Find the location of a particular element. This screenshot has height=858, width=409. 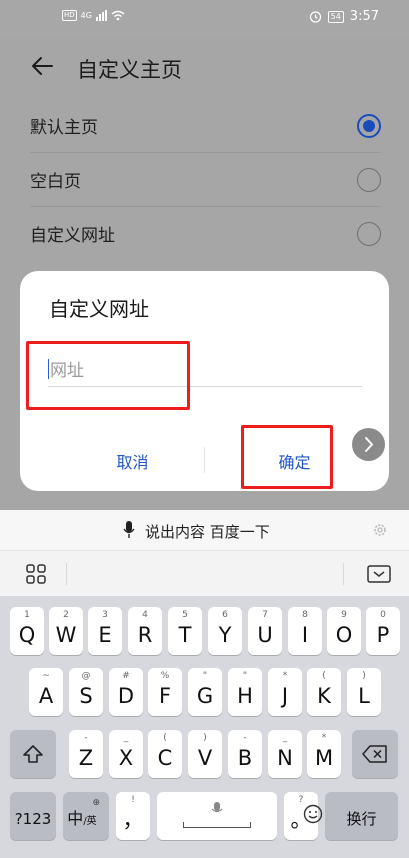

toolbar-separator is located at coordinates (343, 574).